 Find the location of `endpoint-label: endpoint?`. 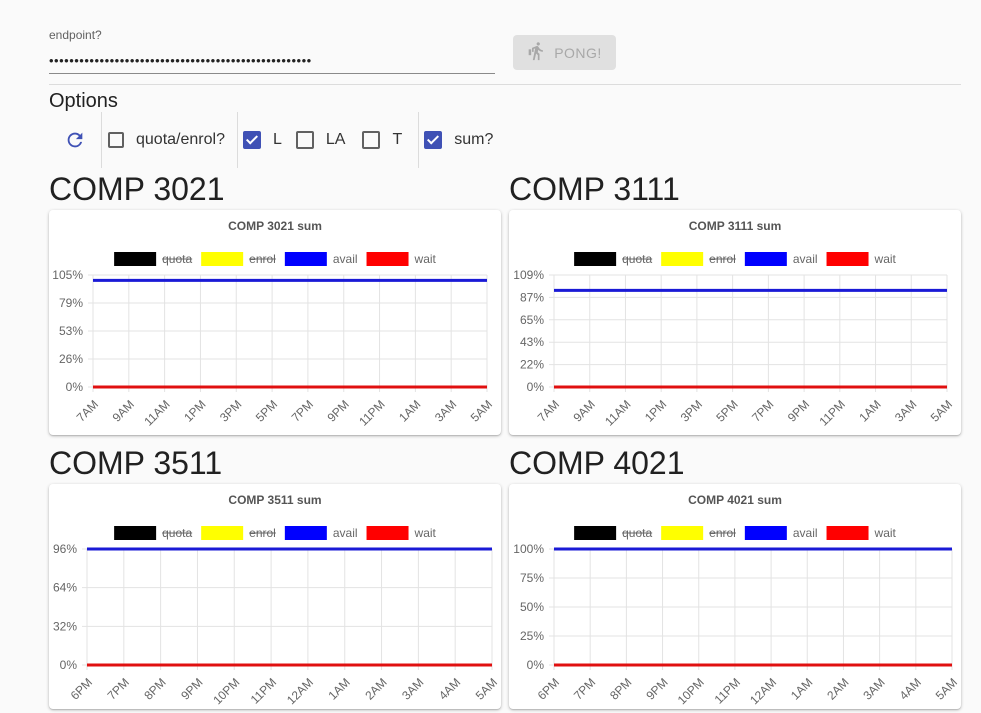

endpoint-label: endpoint? is located at coordinates (75, 35).